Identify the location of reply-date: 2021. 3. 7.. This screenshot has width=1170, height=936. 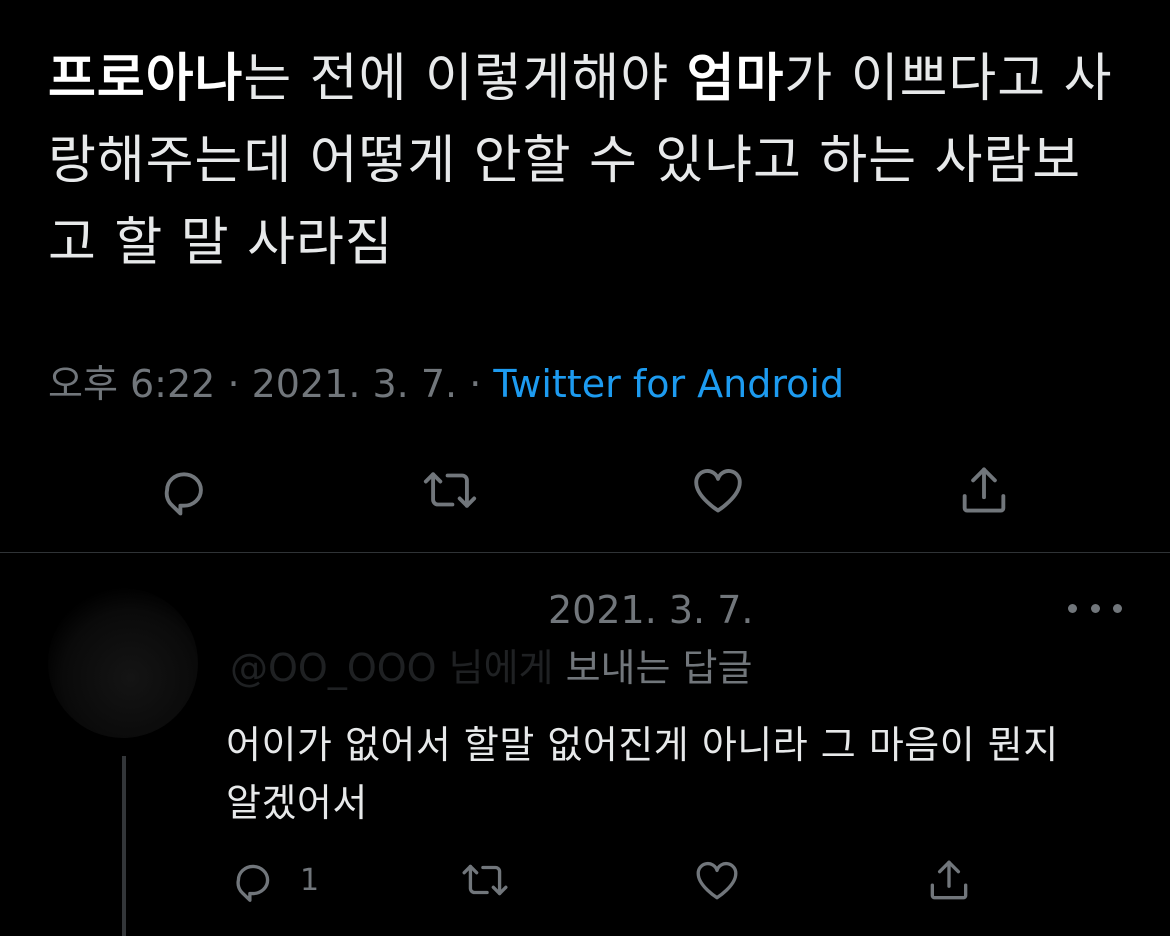
(651, 610).